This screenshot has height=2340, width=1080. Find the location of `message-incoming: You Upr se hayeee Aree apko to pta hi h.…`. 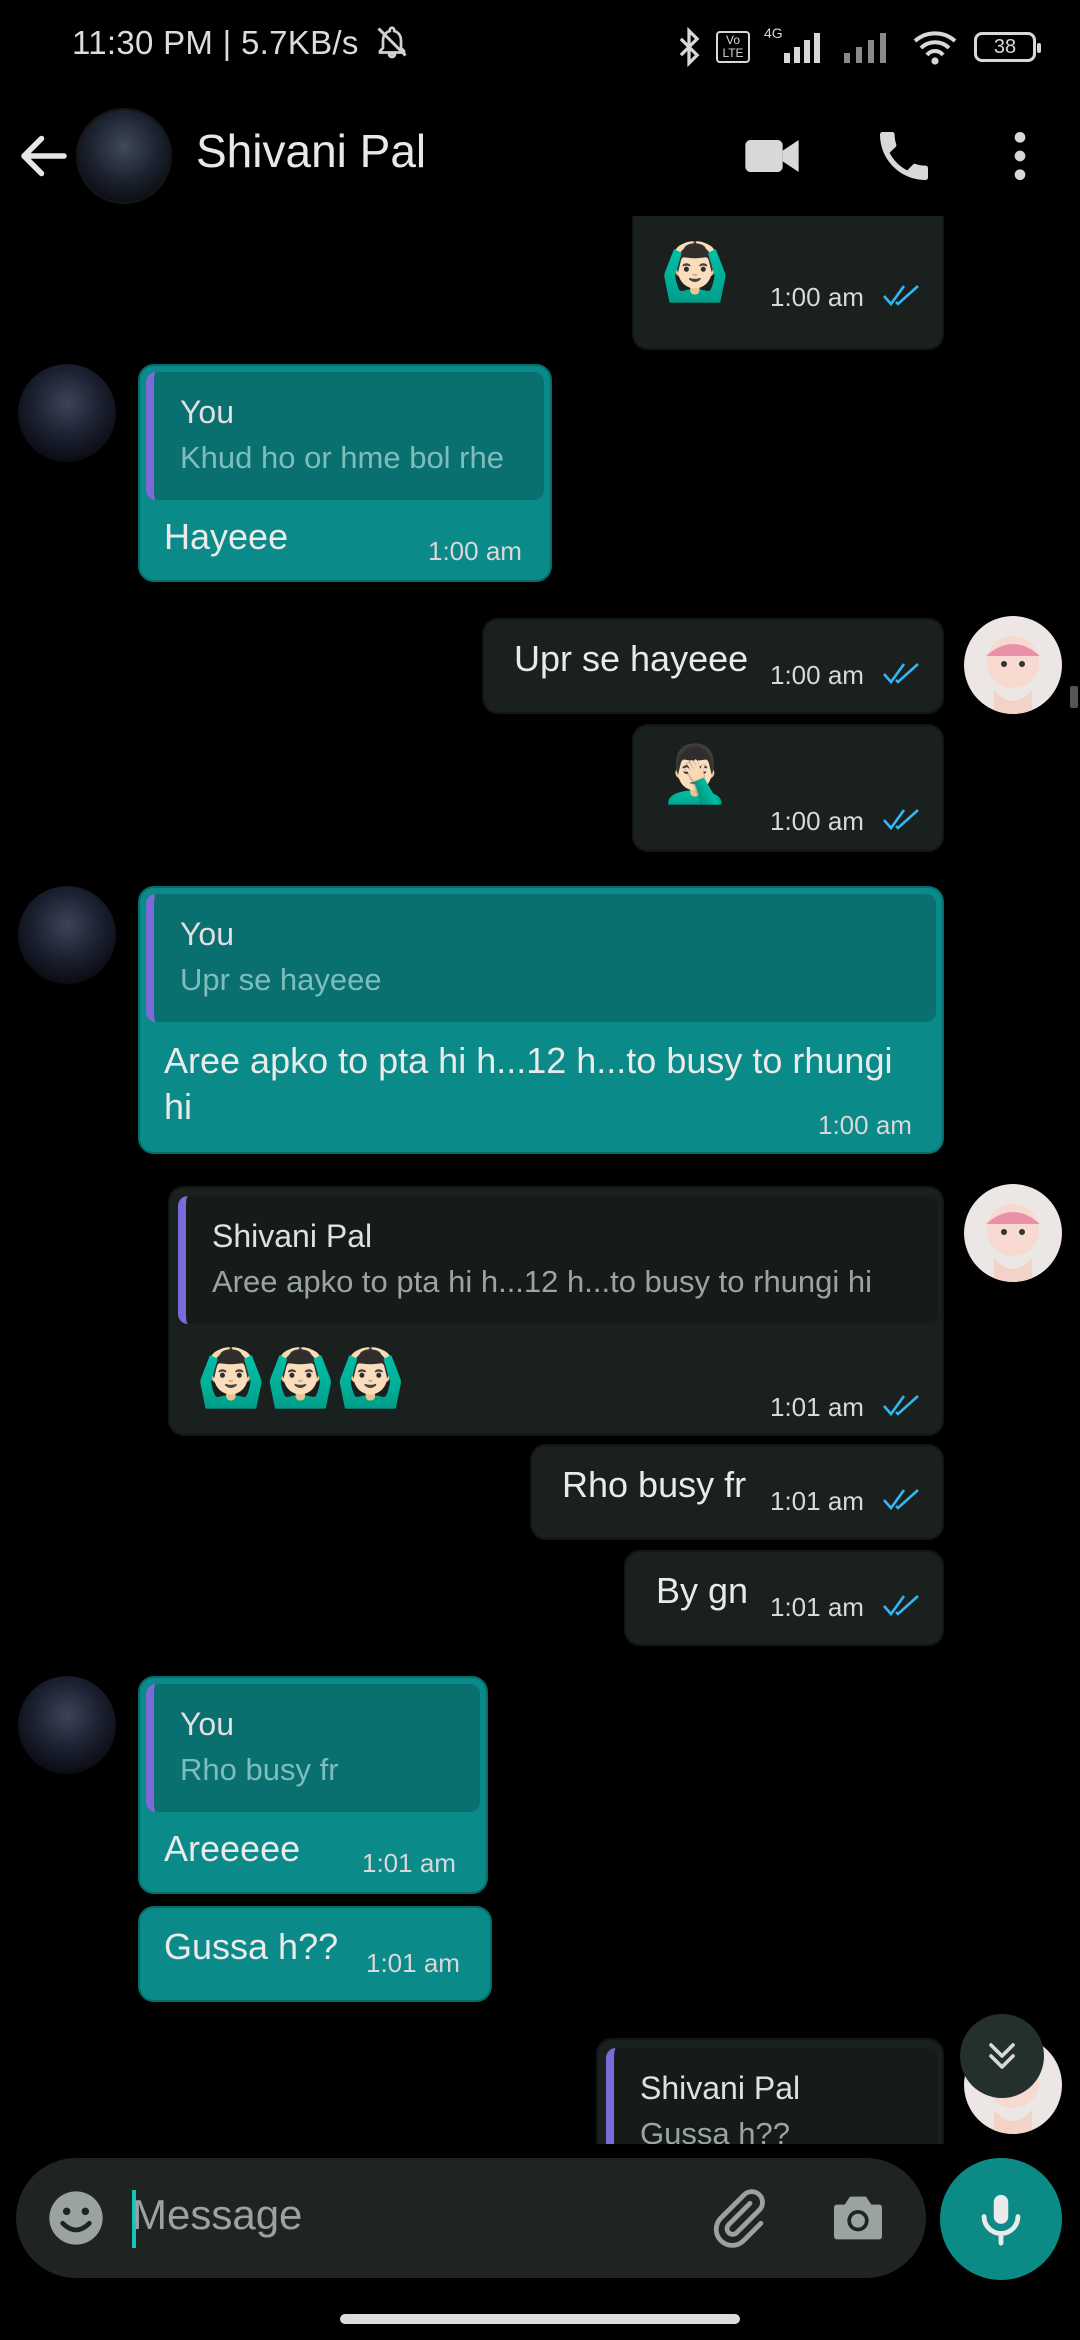

message-incoming: You Upr se hayeee Aree apko to pta hi h.… is located at coordinates (541, 1020).